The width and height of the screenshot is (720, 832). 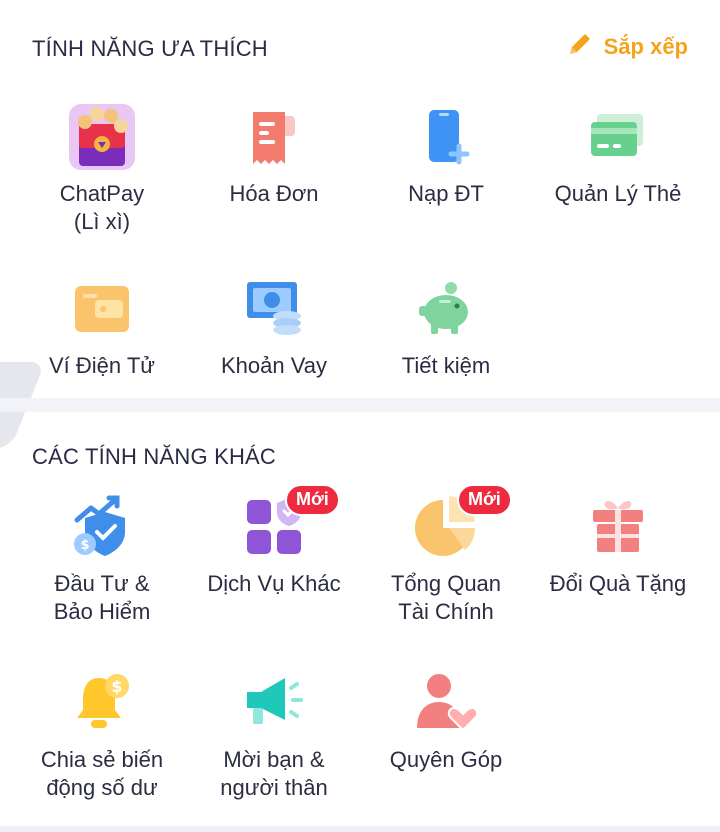 What do you see at coordinates (102, 759) in the screenshot?
I see `feature-label: Chia sẻ biến` at bounding box center [102, 759].